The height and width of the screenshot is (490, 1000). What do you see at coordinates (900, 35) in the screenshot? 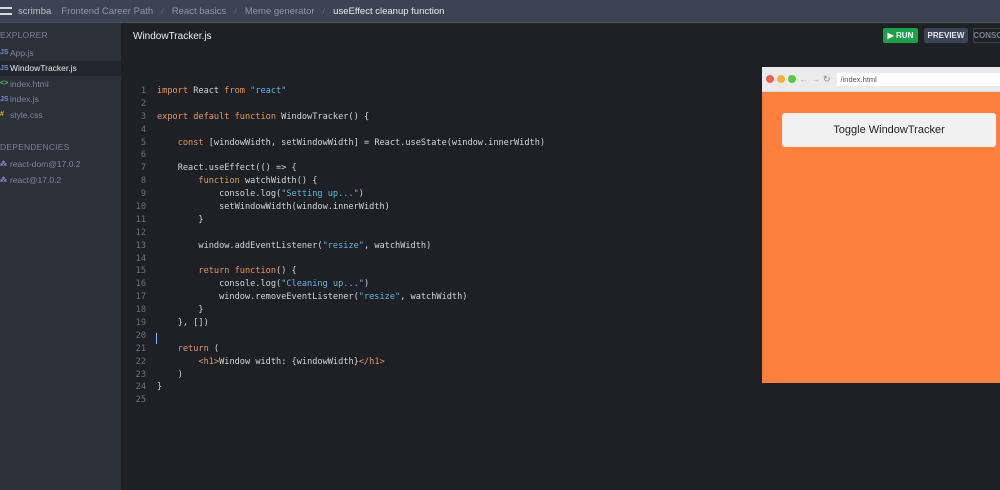
I see `run-button: ▶ RUN` at bounding box center [900, 35].